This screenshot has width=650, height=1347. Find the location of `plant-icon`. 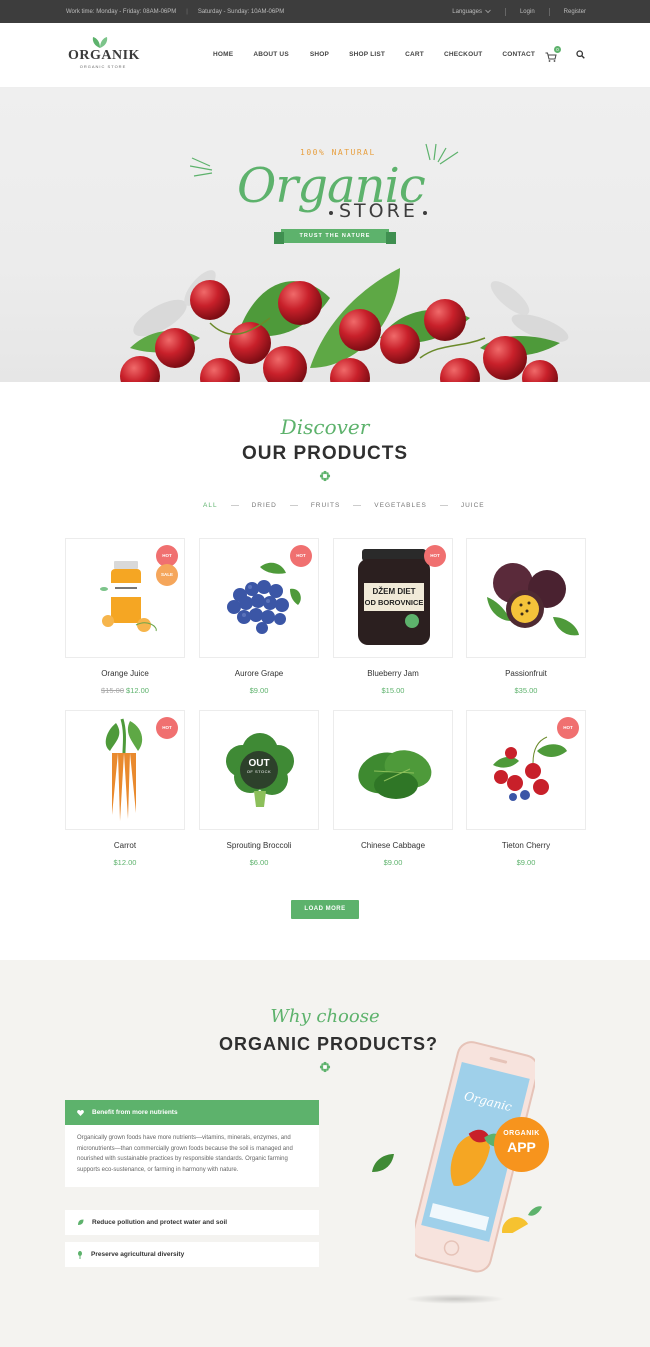

plant-icon is located at coordinates (80, 1254).